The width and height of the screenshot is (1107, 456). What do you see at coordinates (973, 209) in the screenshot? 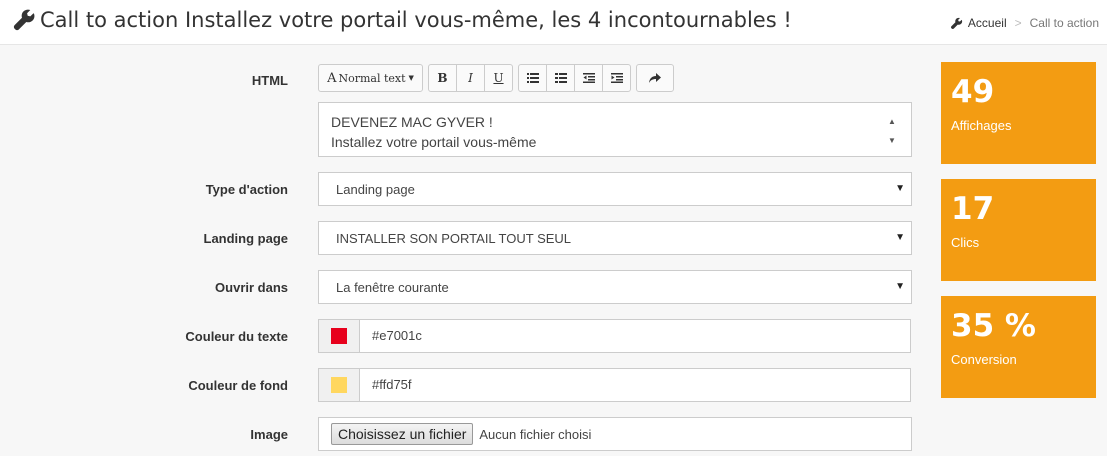
I see `stat-value: 17` at bounding box center [973, 209].